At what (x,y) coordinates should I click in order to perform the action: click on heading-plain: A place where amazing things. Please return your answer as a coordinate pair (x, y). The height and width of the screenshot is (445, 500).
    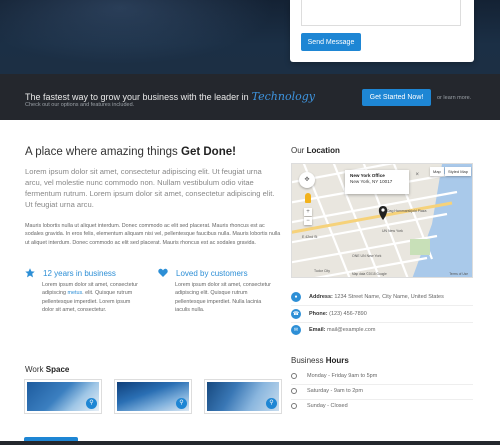
    Looking at the image, I should click on (101, 152).